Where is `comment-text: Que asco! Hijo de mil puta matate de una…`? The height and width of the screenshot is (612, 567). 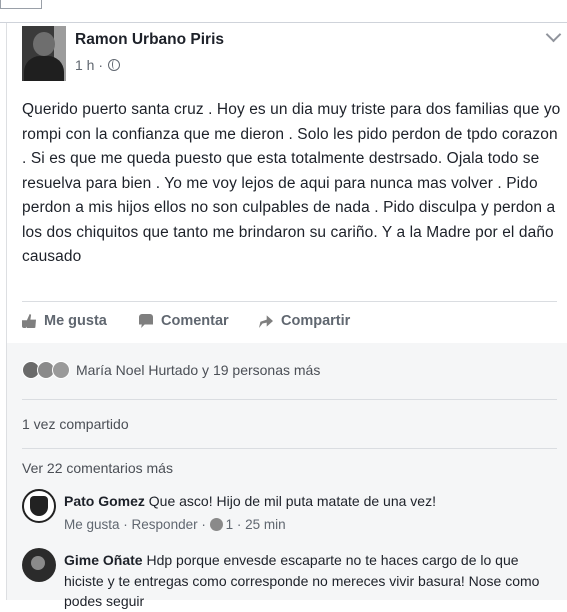 comment-text: Que asco! Hijo de mil puta matate de una… is located at coordinates (292, 501).